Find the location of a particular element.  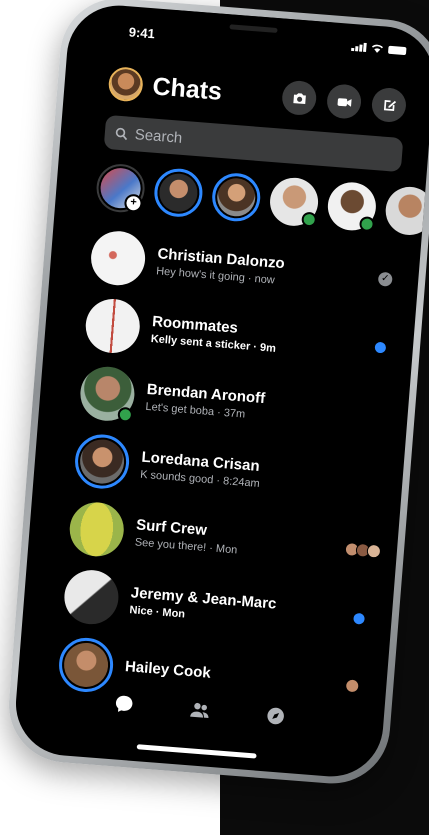

wifi-icon is located at coordinates (377, 48).